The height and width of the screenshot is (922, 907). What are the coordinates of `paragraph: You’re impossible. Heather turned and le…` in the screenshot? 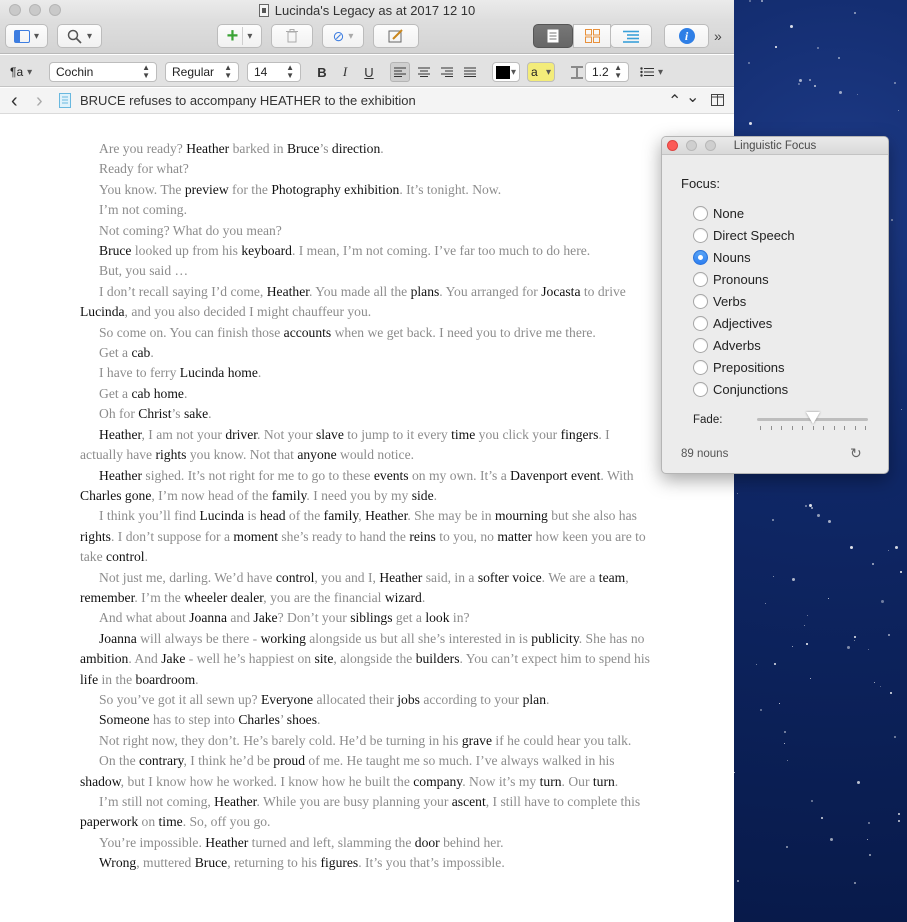 It's located at (367, 843).